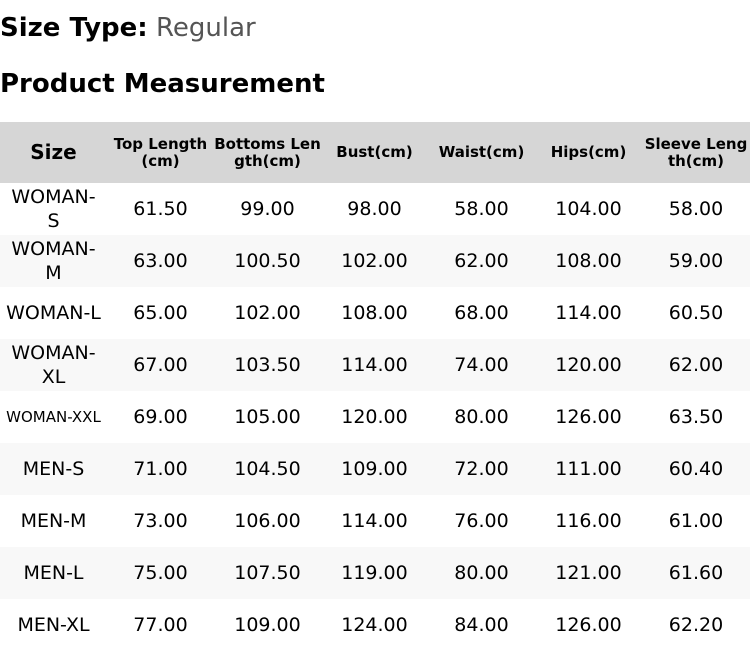 The width and height of the screenshot is (750, 651). I want to click on measurement-cell: 69.00, so click(160, 417).